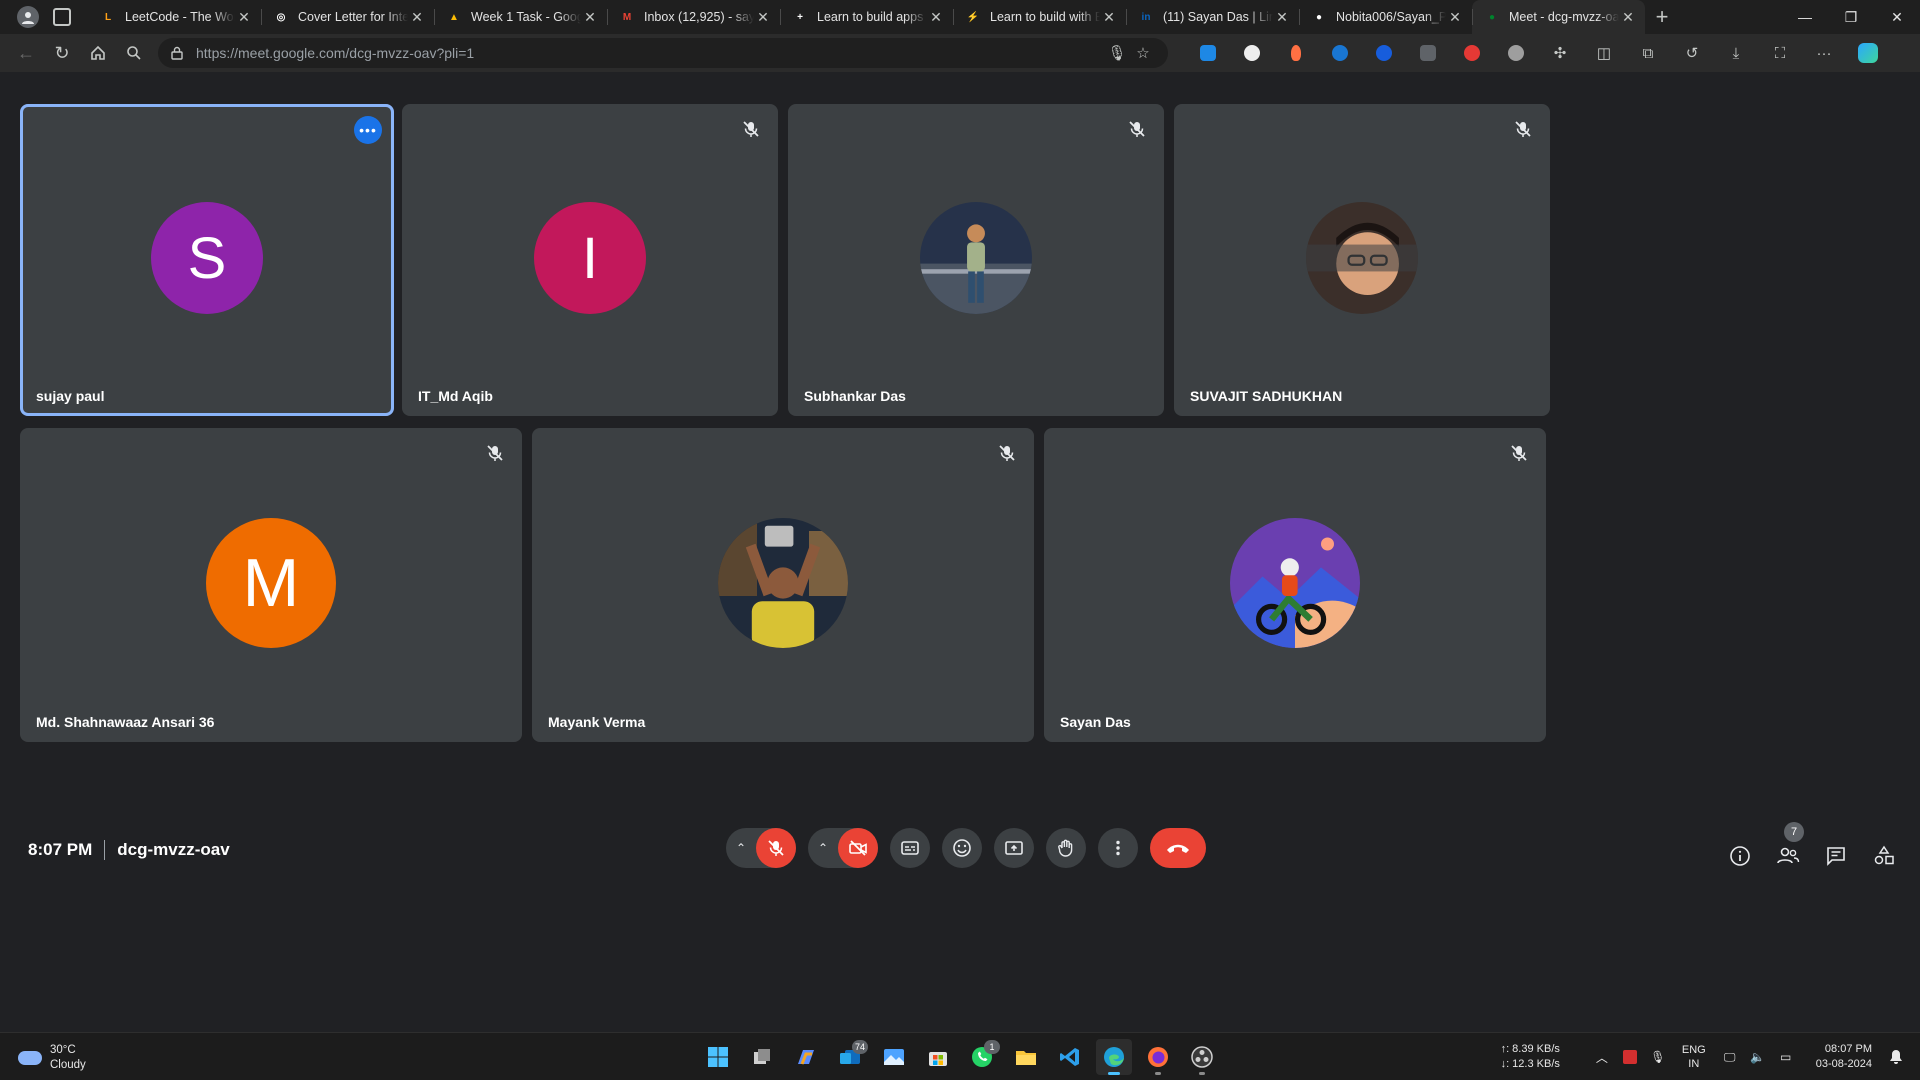 The width and height of the screenshot is (1920, 1080). What do you see at coordinates (1385, 17) in the screenshot?
I see `browser-tab: ● Nobita006/Sayan_Portfolio✕` at bounding box center [1385, 17].